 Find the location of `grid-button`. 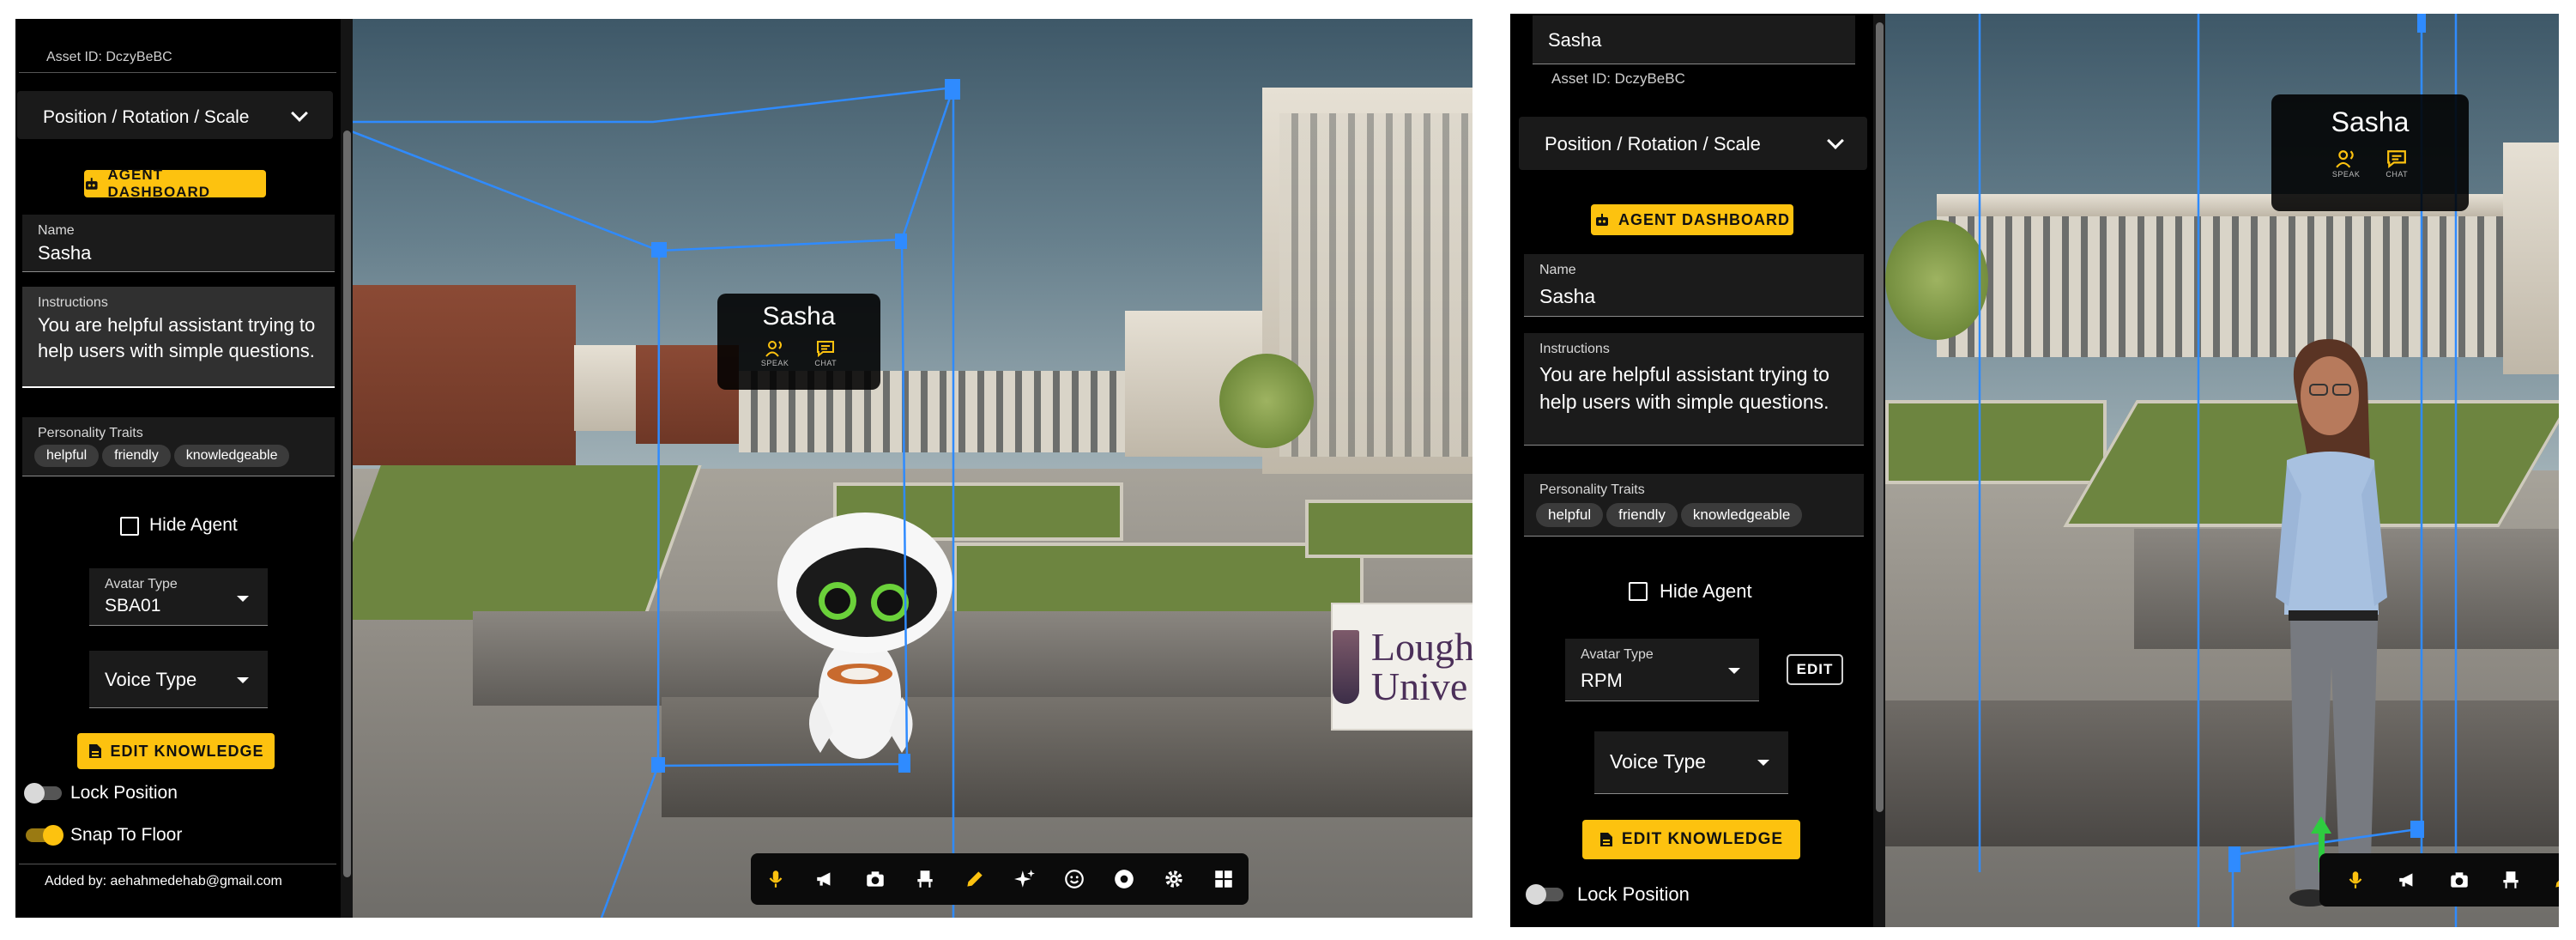

grid-button is located at coordinates (1223, 879).